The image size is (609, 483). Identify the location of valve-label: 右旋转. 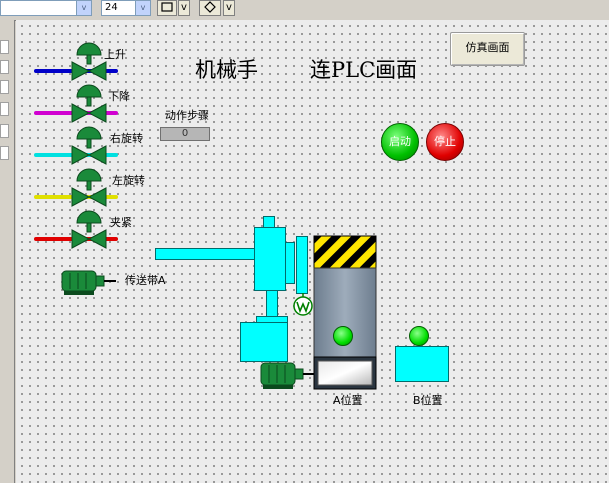
(126, 138).